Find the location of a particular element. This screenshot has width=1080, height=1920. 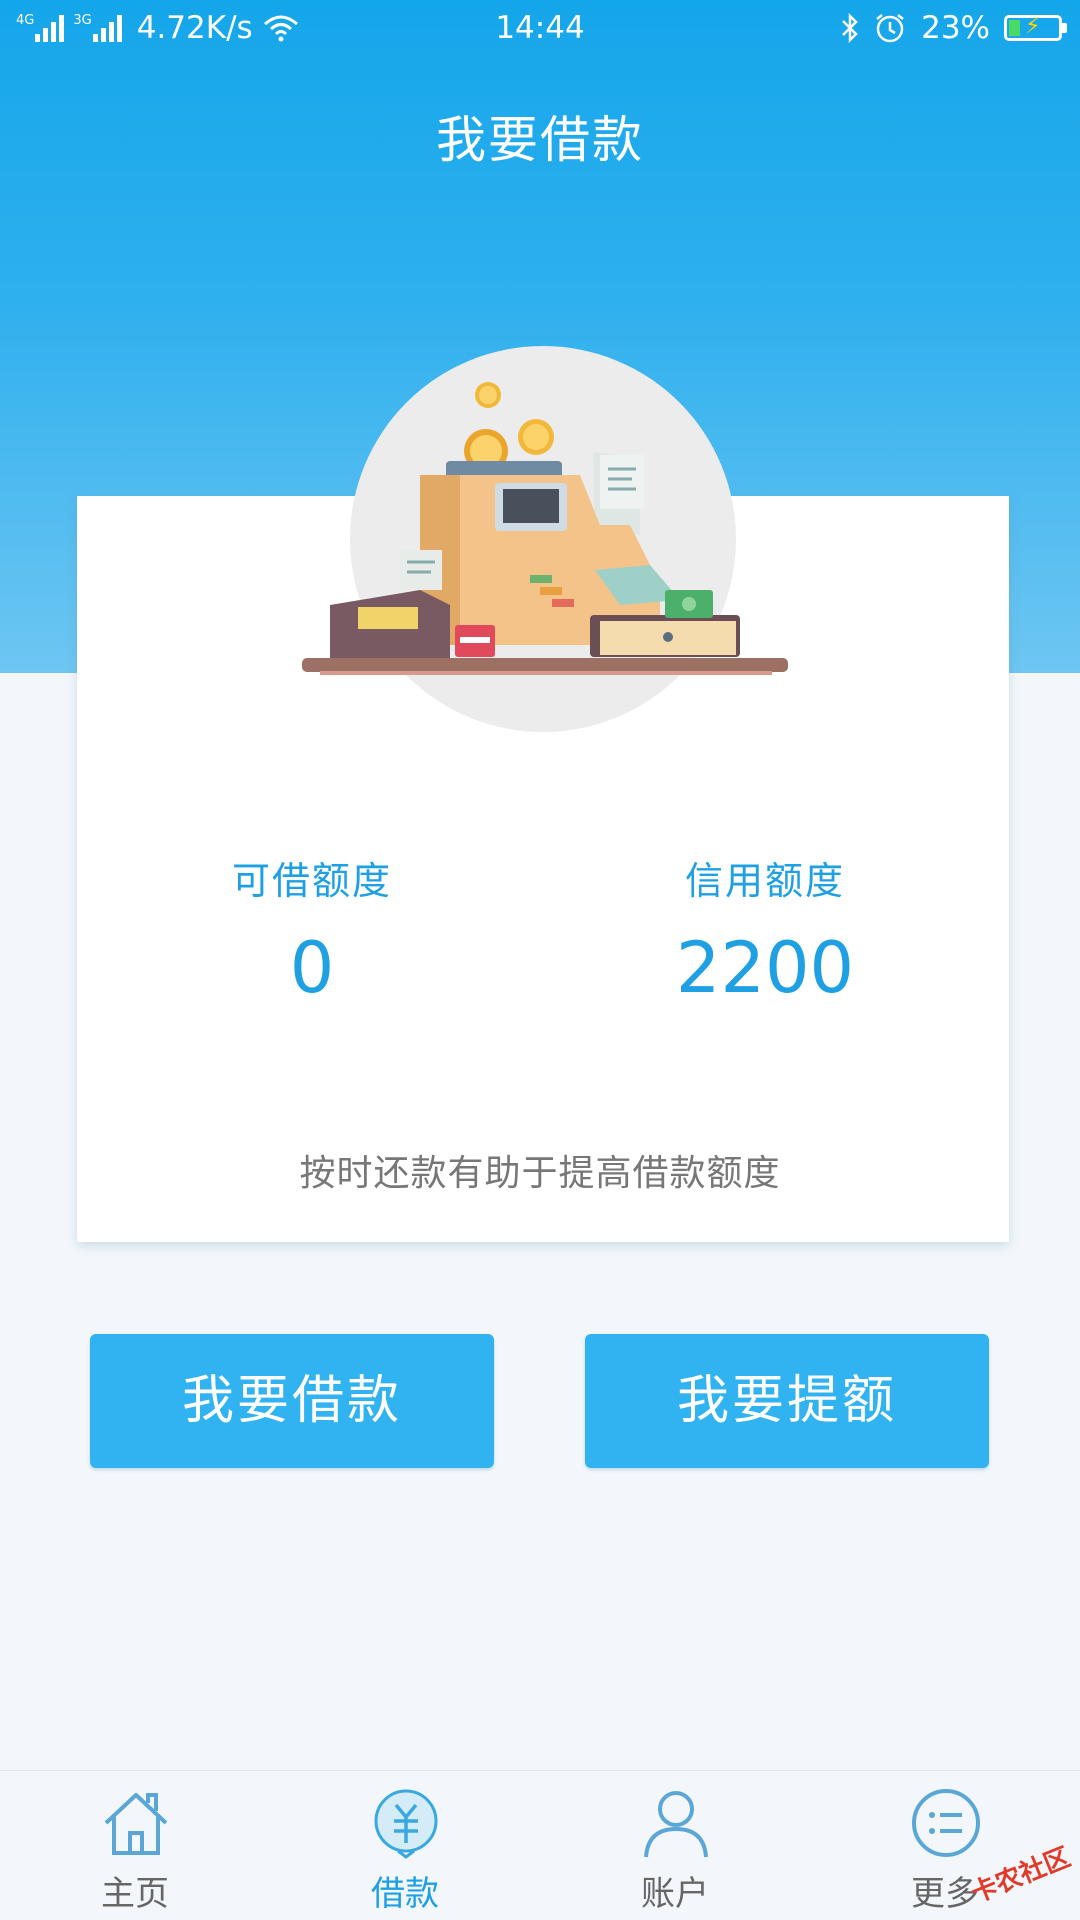

more-list-icon is located at coordinates (946, 1823).